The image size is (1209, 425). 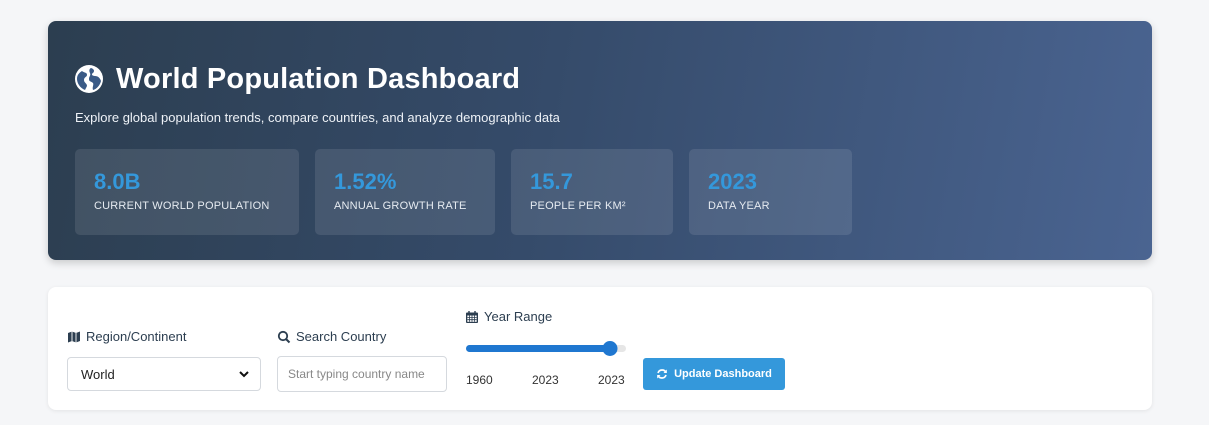 What do you see at coordinates (136, 336) in the screenshot?
I see `region-label-text: Region/Continent` at bounding box center [136, 336].